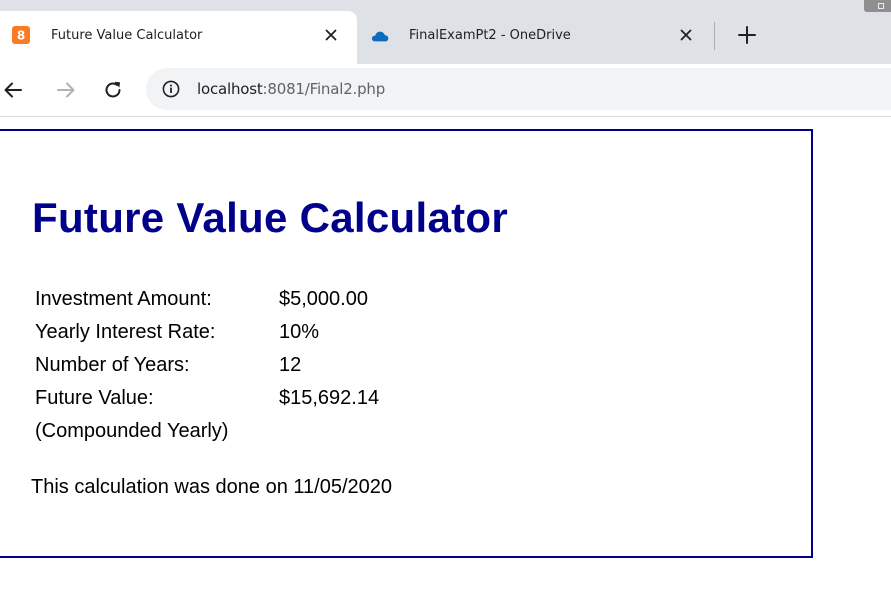  What do you see at coordinates (113, 90) in the screenshot?
I see `reload-icon` at bounding box center [113, 90].